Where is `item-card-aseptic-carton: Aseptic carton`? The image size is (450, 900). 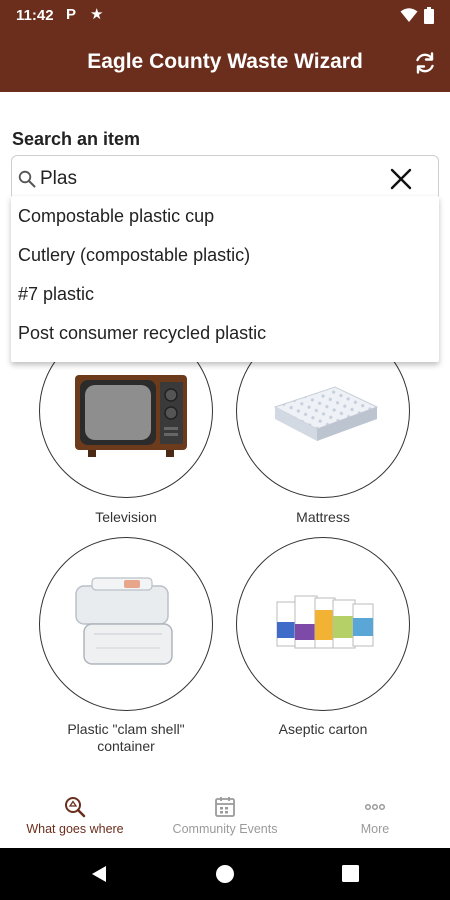
item-card-aseptic-carton: Aseptic carton is located at coordinates (324, 639).